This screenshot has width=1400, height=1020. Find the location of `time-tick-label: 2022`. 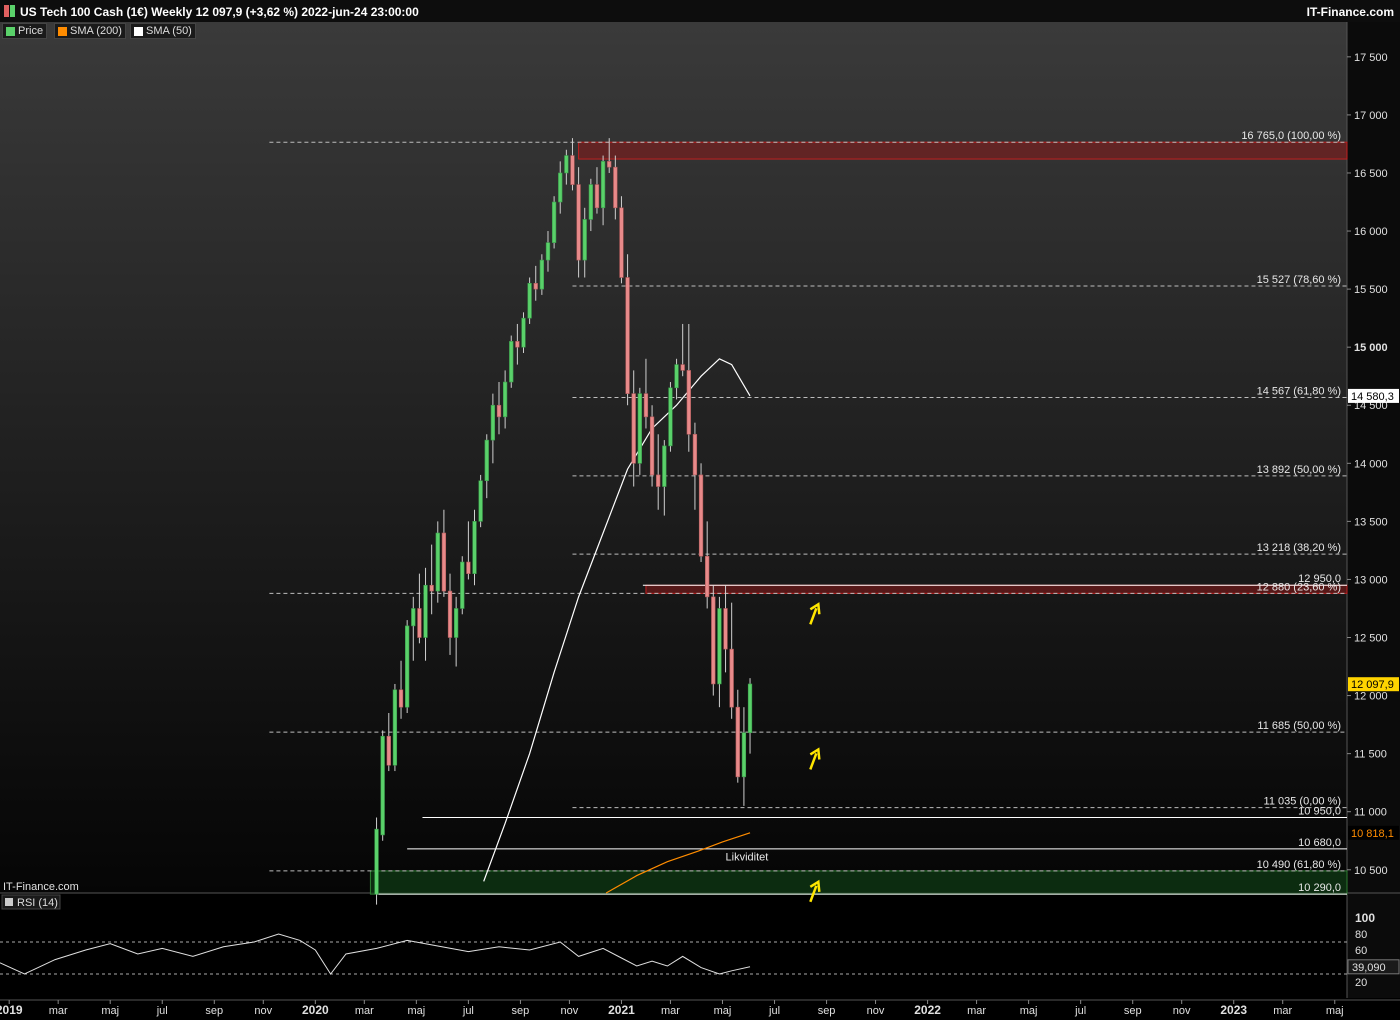

time-tick-label: 2022 is located at coordinates (927, 1010).